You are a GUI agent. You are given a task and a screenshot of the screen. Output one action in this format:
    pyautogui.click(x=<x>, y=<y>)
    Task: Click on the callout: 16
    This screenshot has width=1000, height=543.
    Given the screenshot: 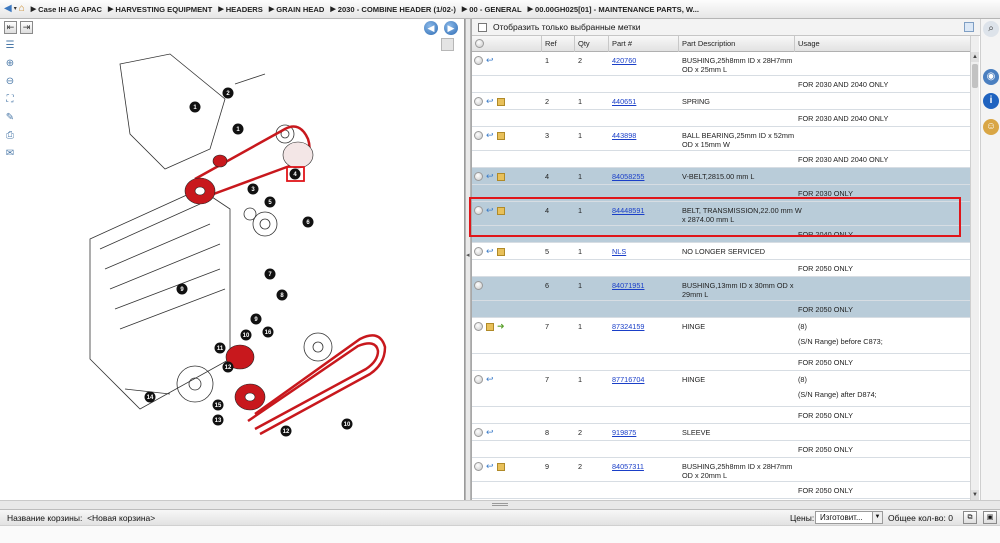 What is the action you would take?
    pyautogui.click(x=268, y=333)
    